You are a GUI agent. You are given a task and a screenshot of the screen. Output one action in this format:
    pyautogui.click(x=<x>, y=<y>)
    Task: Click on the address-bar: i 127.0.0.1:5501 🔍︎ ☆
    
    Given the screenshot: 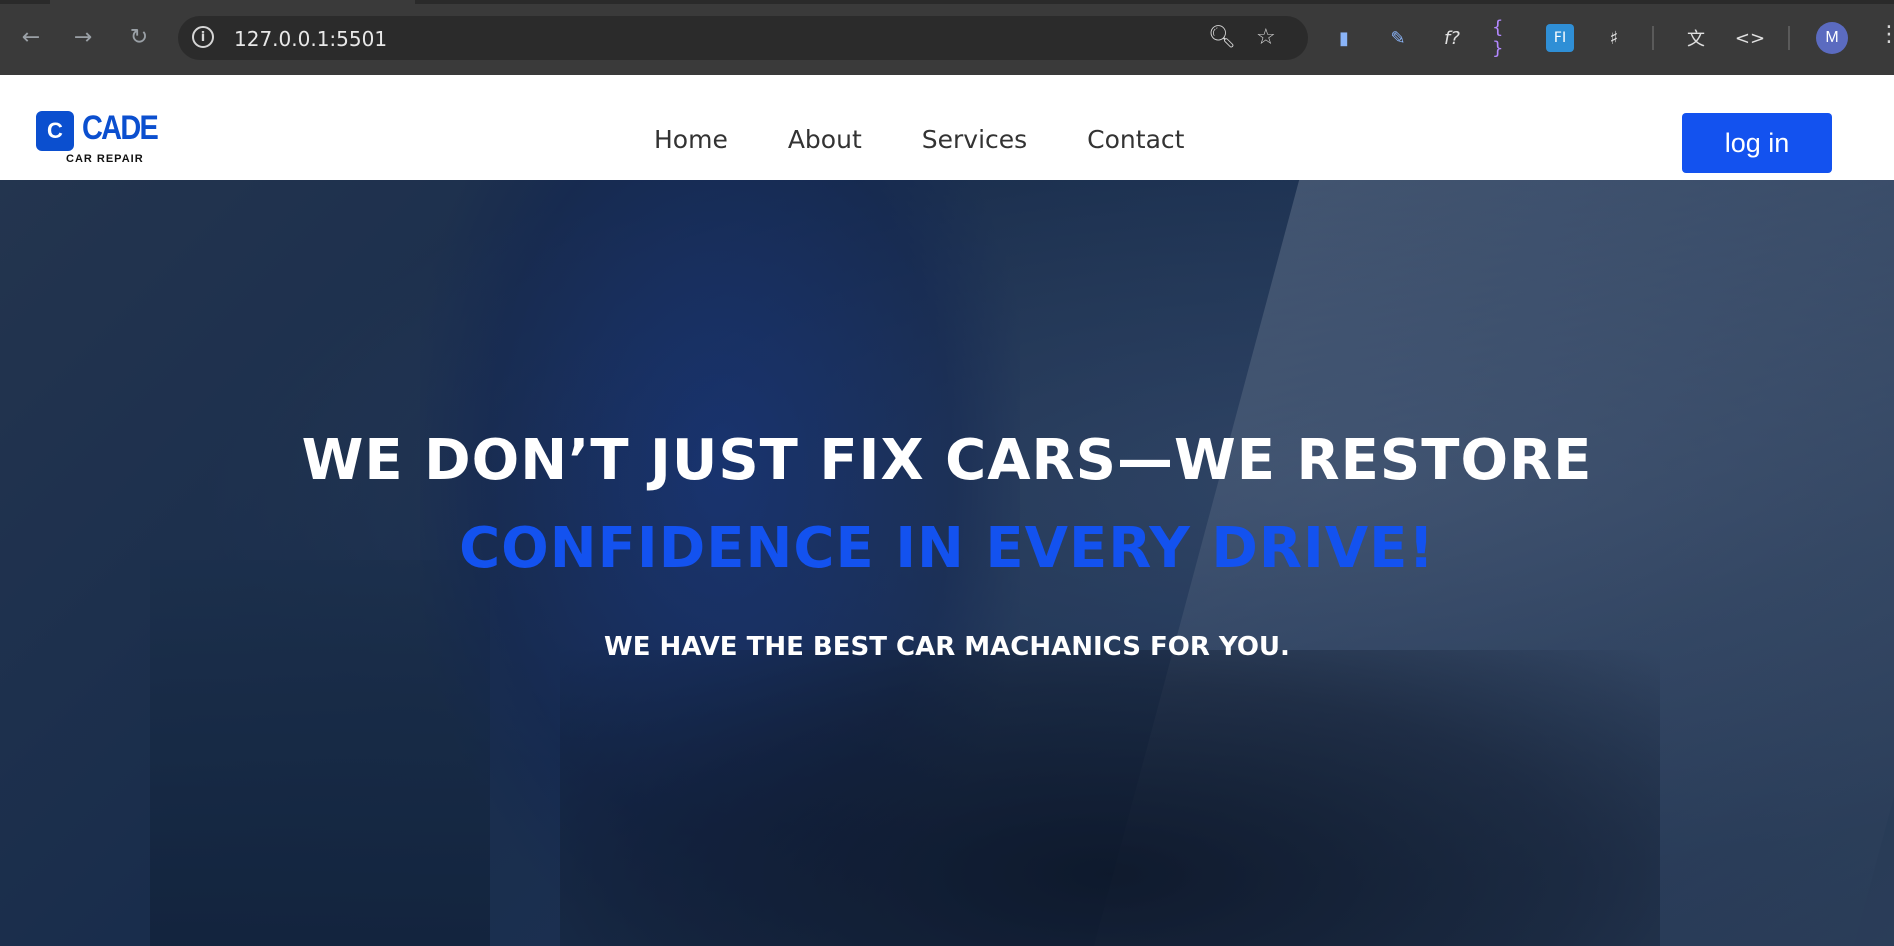 What is the action you would take?
    pyautogui.click(x=743, y=38)
    